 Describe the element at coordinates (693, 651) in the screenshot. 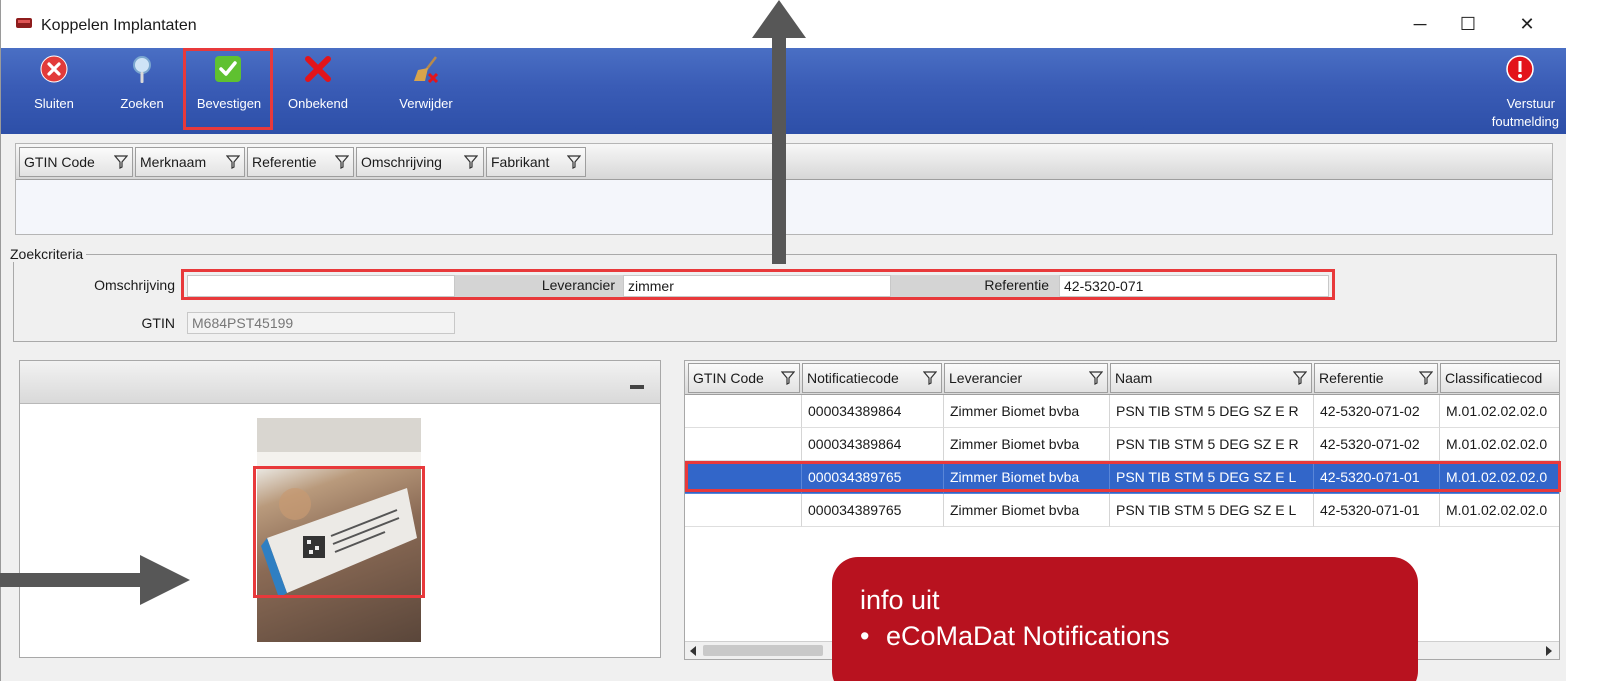

I see `scroll-left-icon` at that location.